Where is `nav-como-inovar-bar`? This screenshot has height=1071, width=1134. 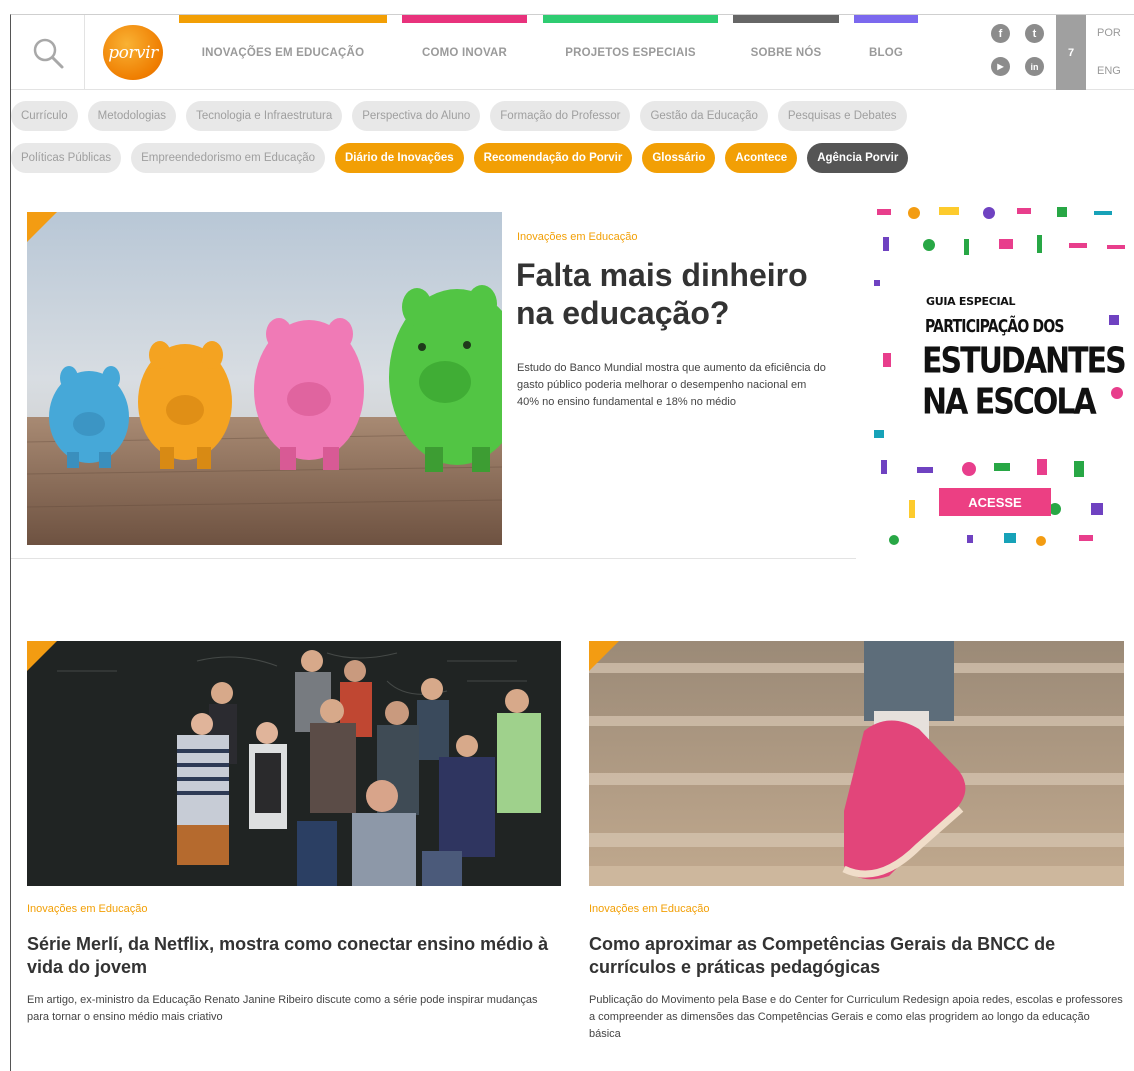
nav-como-inovar-bar is located at coordinates (464, 19).